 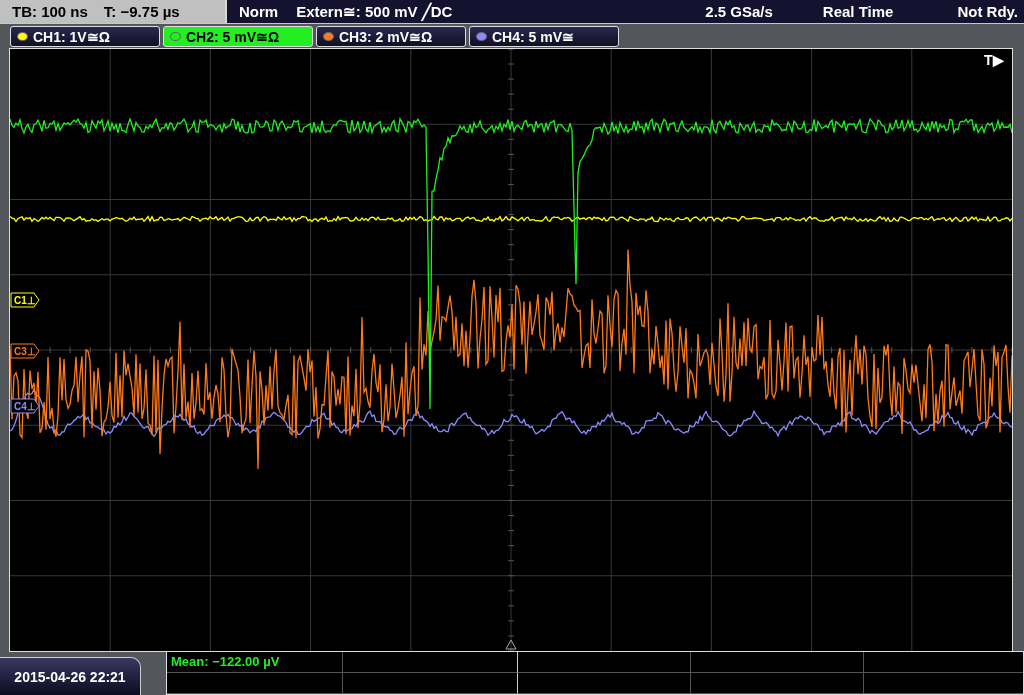 I want to click on status-text: Not Rdy., so click(x=987, y=12).